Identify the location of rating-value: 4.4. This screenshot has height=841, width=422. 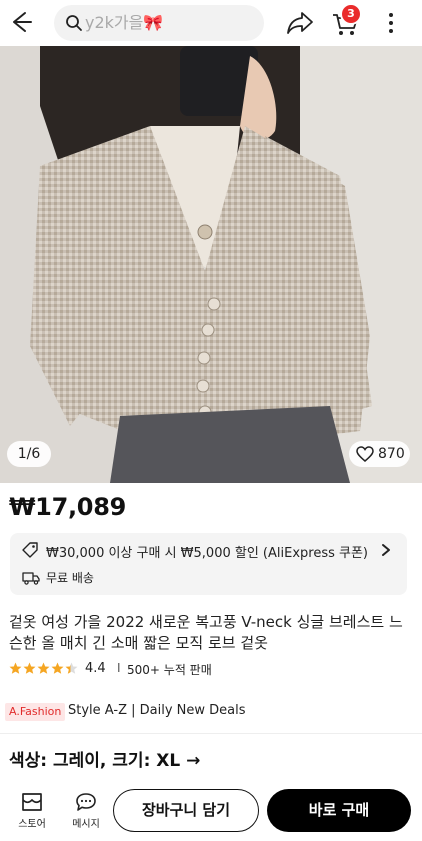
(95, 668).